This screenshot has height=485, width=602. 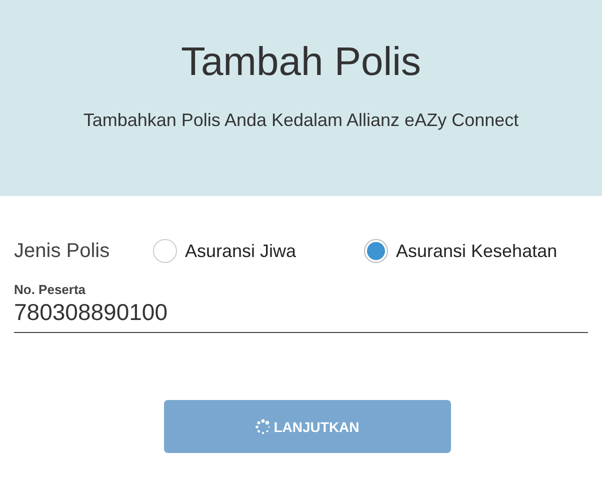 I want to click on field-label: No. Peserta, so click(x=50, y=289).